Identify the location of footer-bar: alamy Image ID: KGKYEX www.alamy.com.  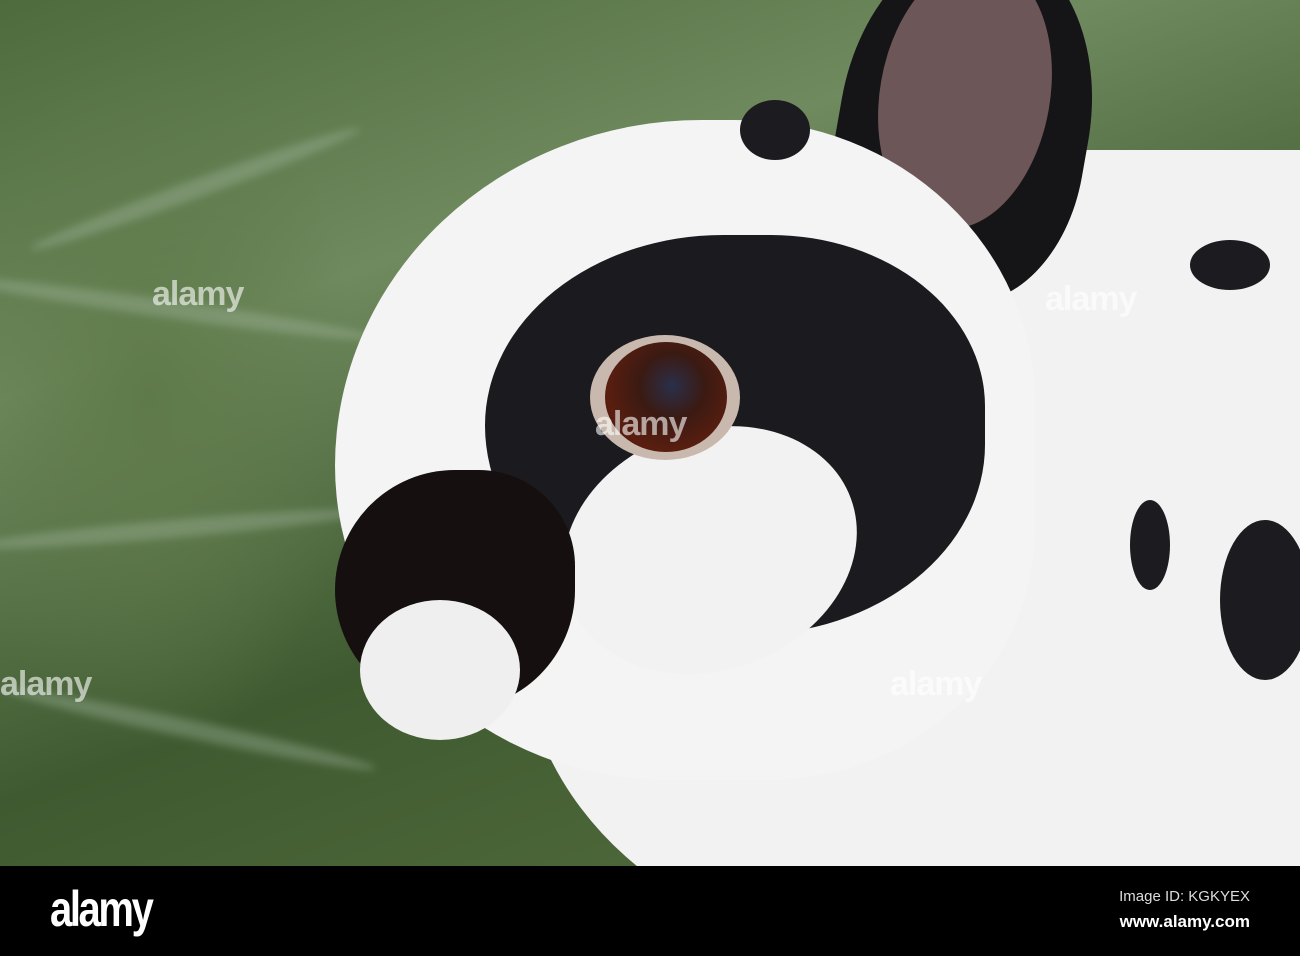
(650, 911).